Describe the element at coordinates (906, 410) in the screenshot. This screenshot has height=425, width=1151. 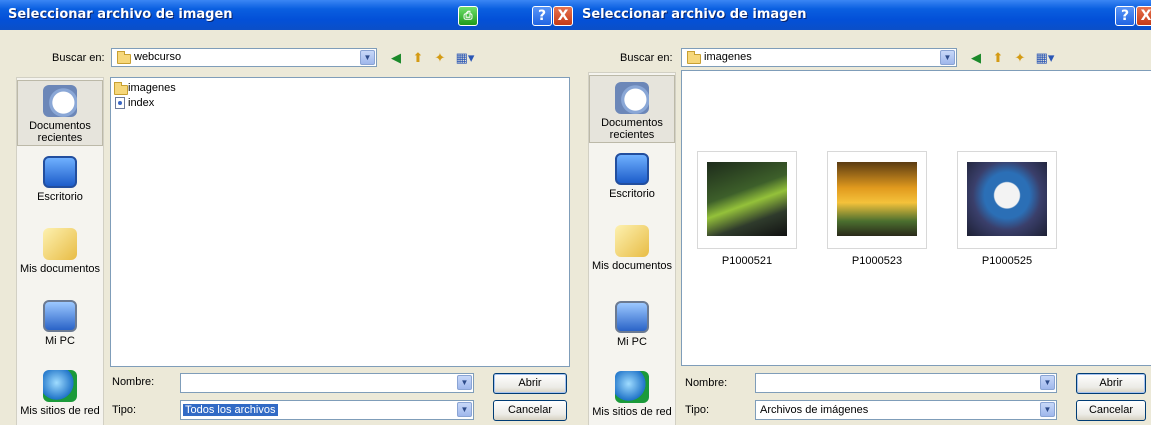
I see `file-type-dropdown: Archivos de imágenes ▼` at that location.